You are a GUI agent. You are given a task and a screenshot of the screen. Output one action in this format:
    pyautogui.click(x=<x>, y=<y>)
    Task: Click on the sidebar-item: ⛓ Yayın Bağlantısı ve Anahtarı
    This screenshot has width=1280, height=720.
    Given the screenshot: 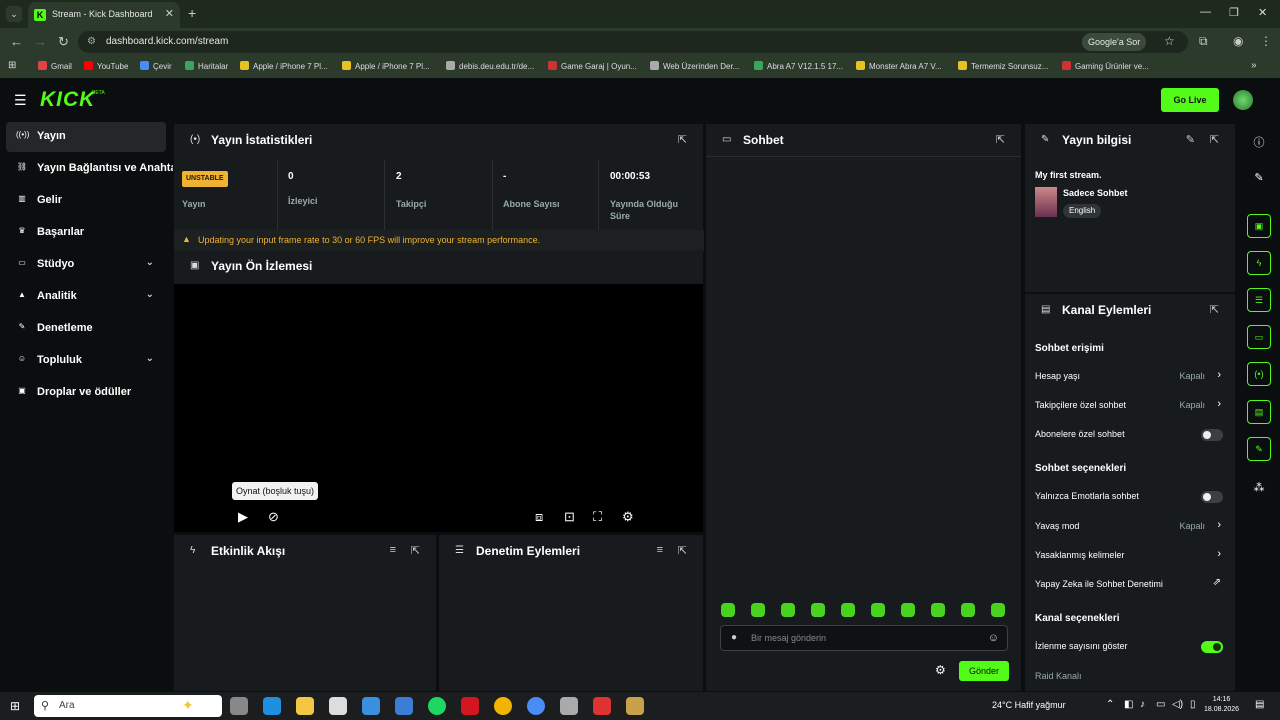 What is the action you would take?
    pyautogui.click(x=89, y=169)
    